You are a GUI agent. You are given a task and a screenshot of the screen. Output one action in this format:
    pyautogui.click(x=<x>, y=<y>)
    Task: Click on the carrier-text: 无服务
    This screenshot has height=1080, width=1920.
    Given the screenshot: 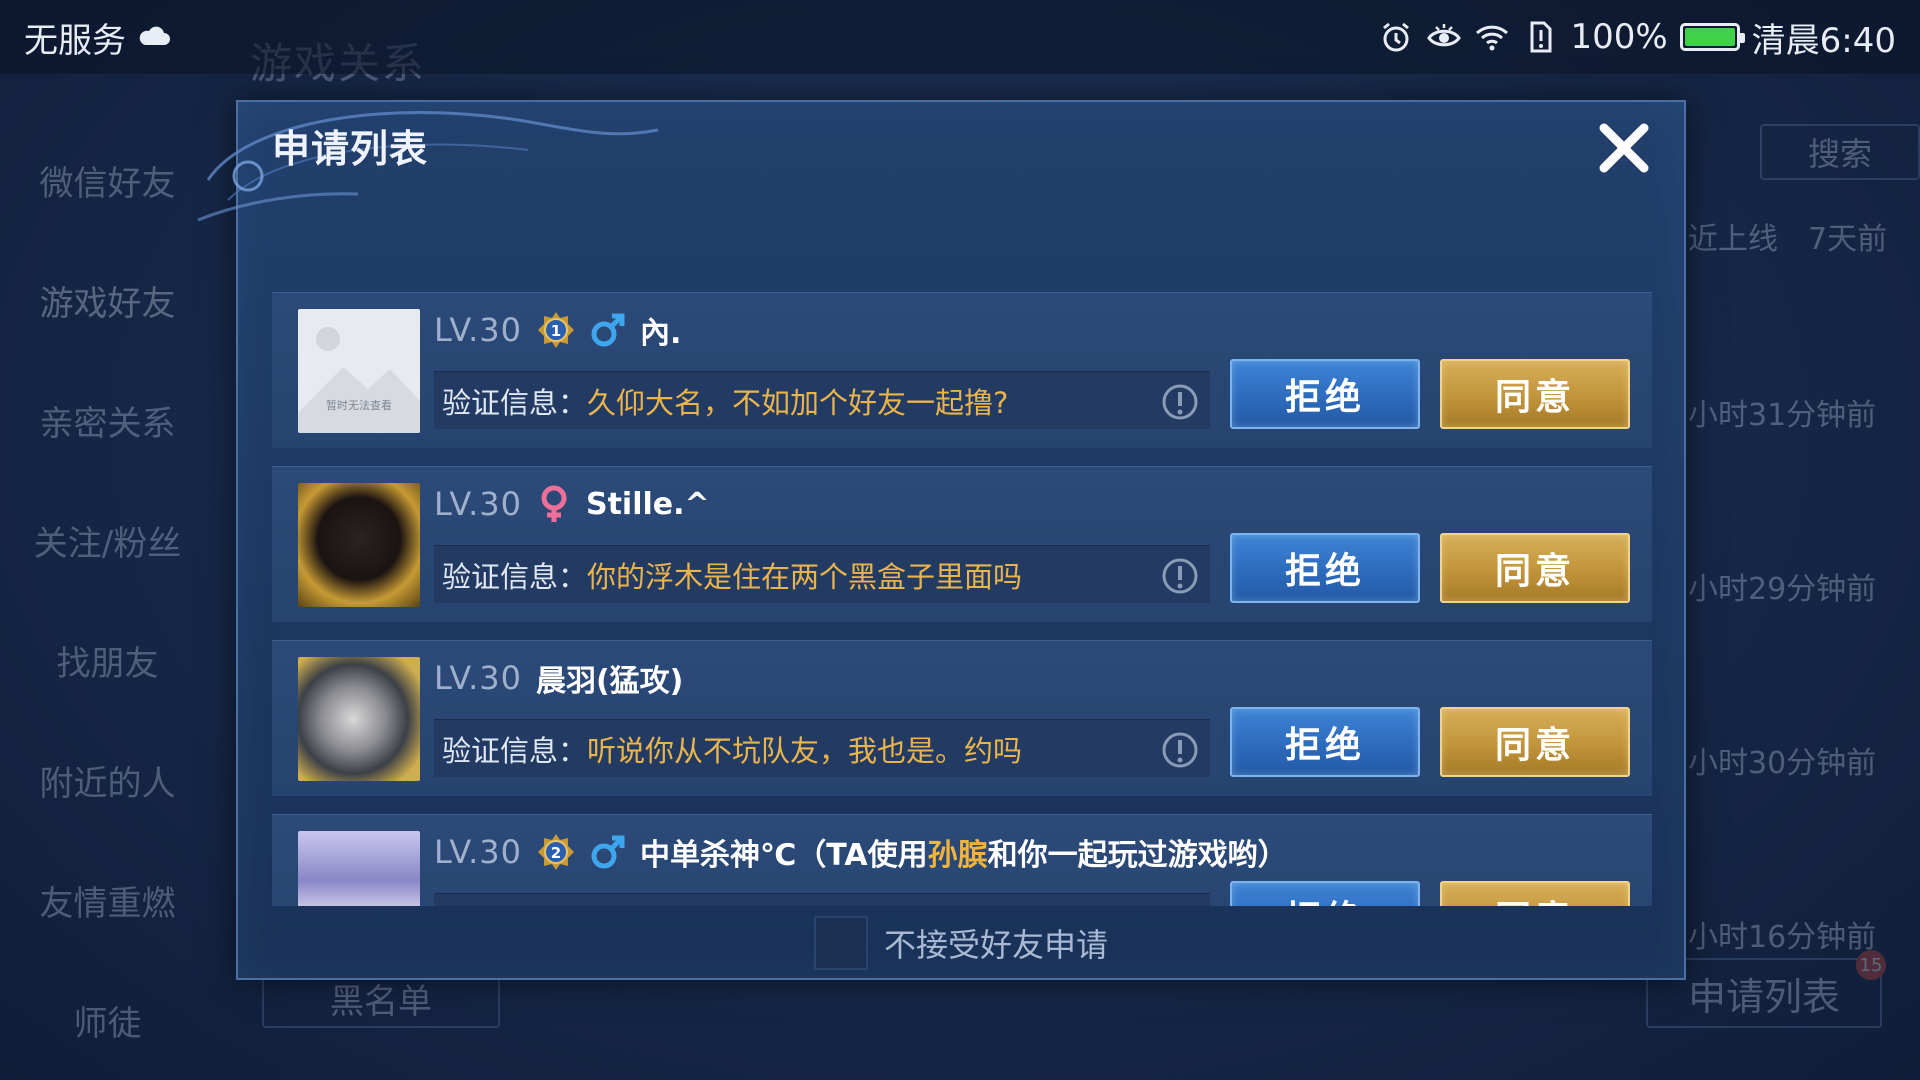 What is the action you would take?
    pyautogui.click(x=75, y=40)
    